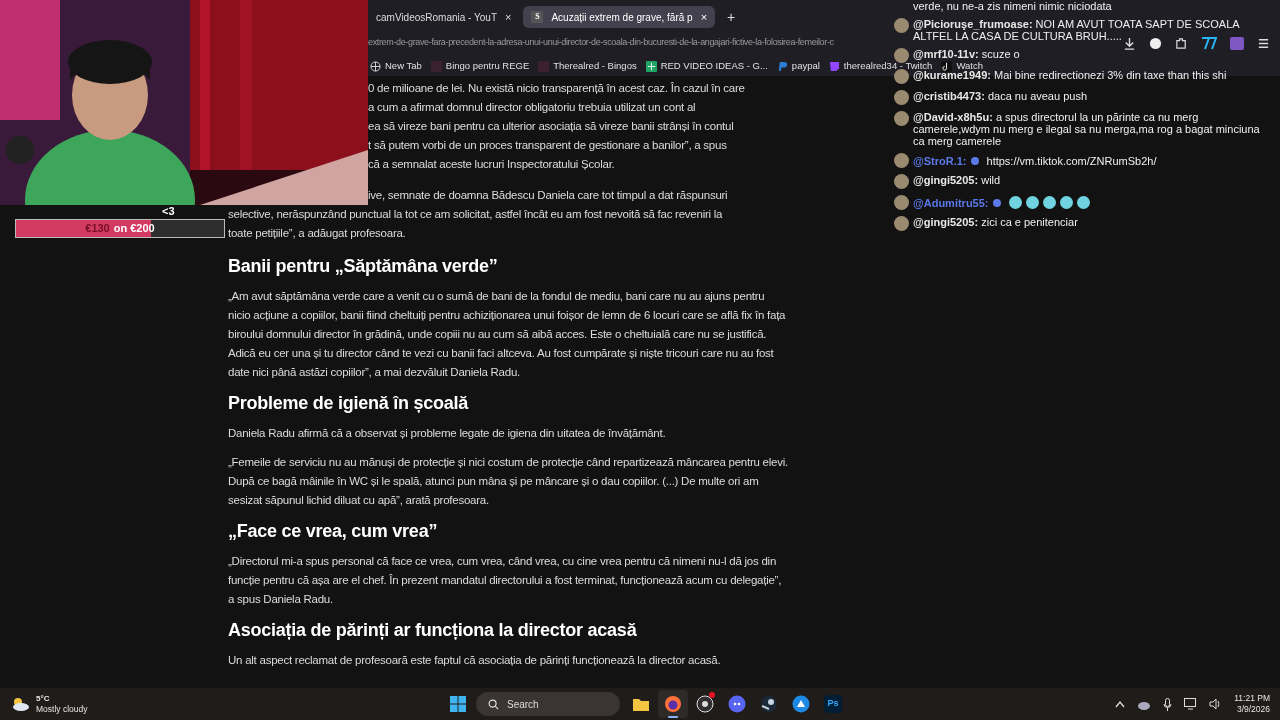  What do you see at coordinates (1070, 75) in the screenshot?
I see `chat-message: @kurame1949: Mai bine redirectionezi 3% din taxe than this shi` at bounding box center [1070, 75].